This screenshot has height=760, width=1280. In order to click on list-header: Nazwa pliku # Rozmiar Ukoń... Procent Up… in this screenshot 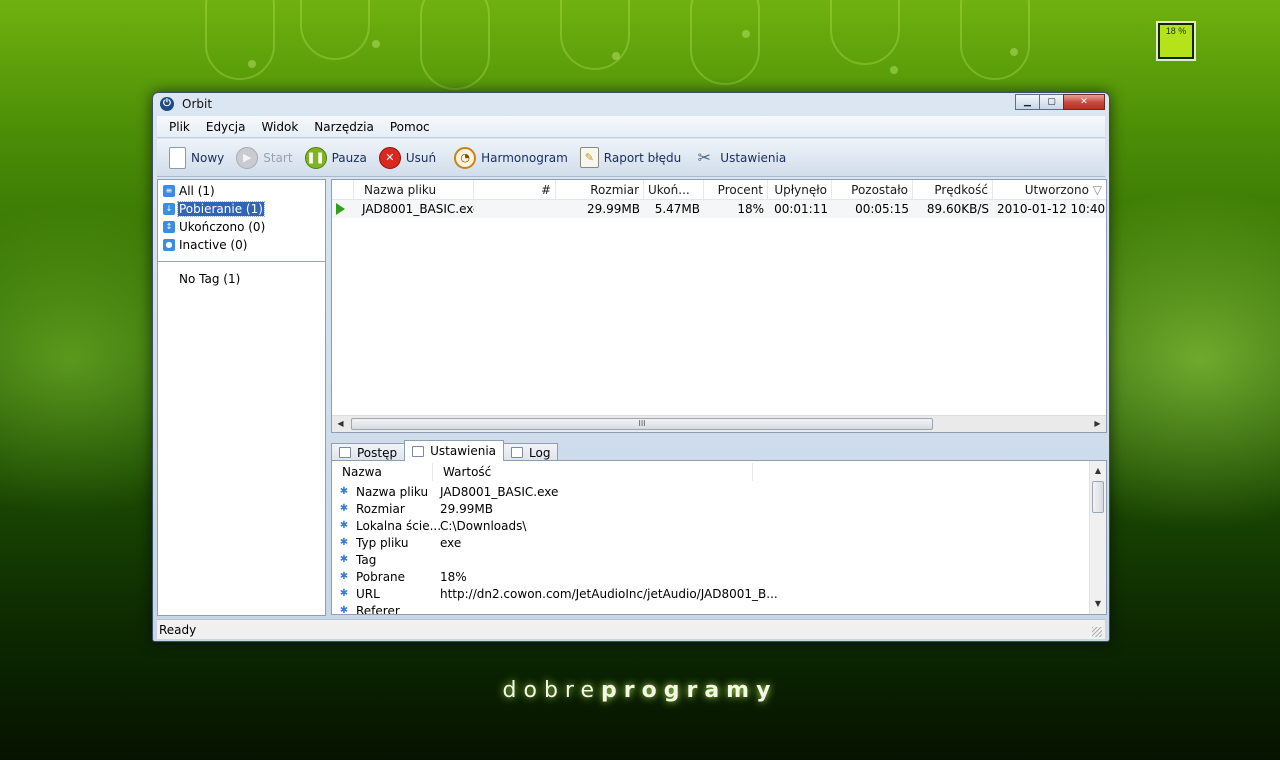, I will do `click(719, 190)`.